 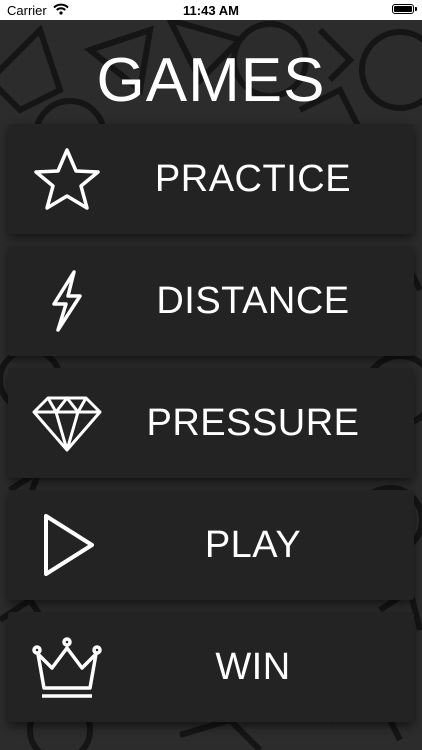 I want to click on menu-item-practice: PRACTICE, so click(x=211, y=179).